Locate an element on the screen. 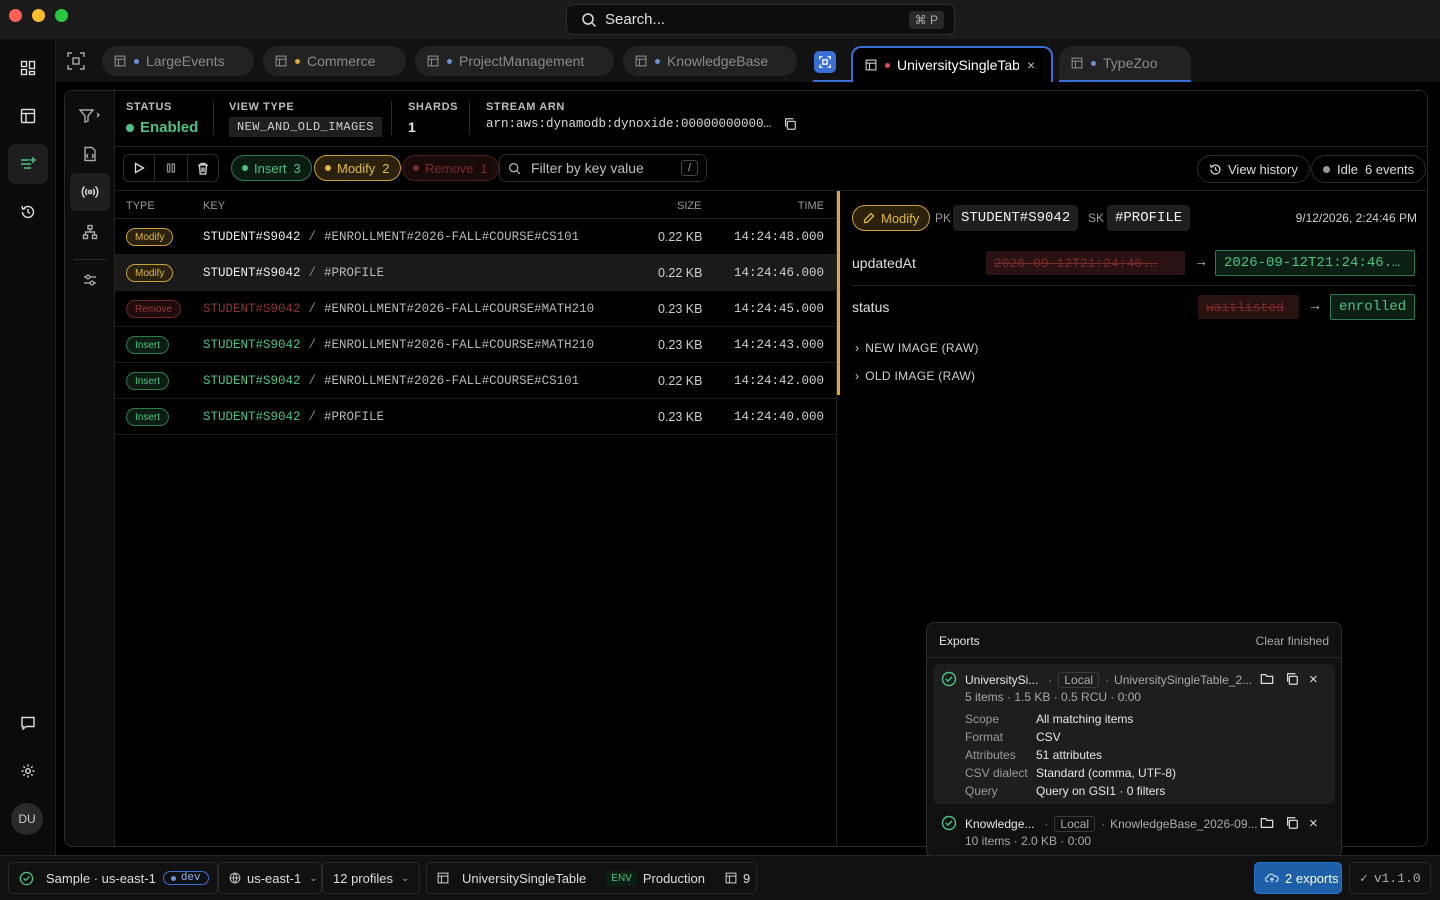 This screenshot has height=900, width=1440. exports-label: 2 exports is located at coordinates (1312, 878).